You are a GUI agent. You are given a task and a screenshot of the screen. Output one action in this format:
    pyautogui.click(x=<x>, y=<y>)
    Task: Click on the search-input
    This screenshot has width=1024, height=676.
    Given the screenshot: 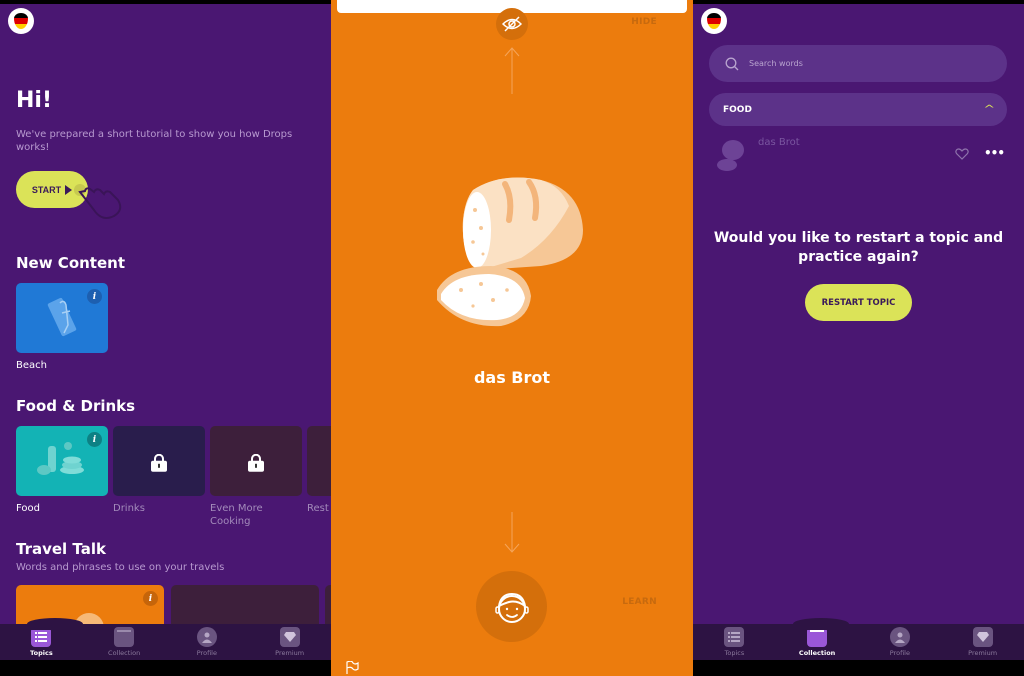 What is the action you would take?
    pyautogui.click(x=859, y=63)
    